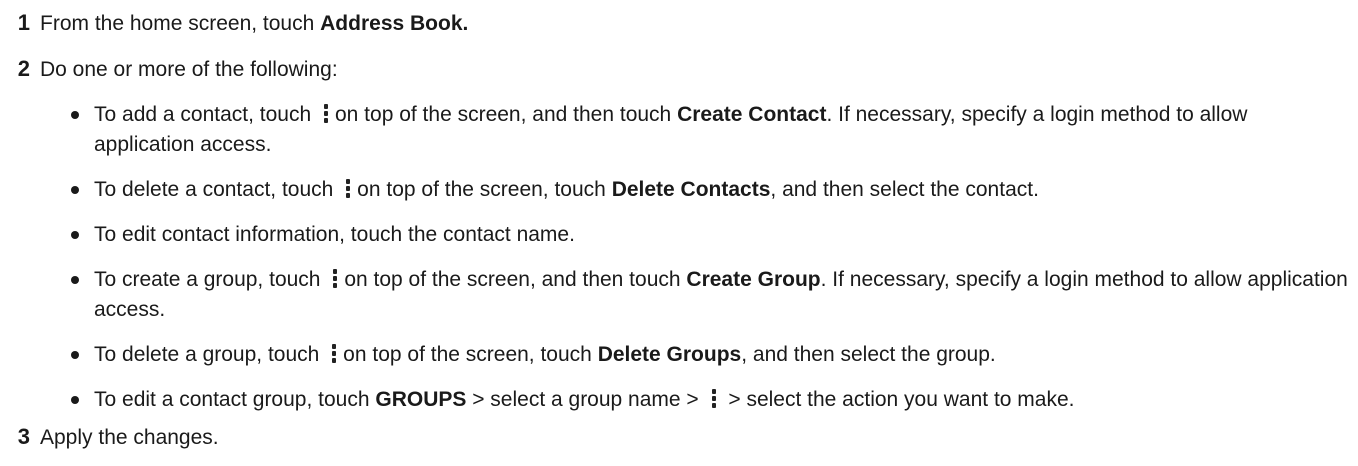 The image size is (1358, 466). What do you see at coordinates (23, 68) in the screenshot?
I see `step-number: 2` at bounding box center [23, 68].